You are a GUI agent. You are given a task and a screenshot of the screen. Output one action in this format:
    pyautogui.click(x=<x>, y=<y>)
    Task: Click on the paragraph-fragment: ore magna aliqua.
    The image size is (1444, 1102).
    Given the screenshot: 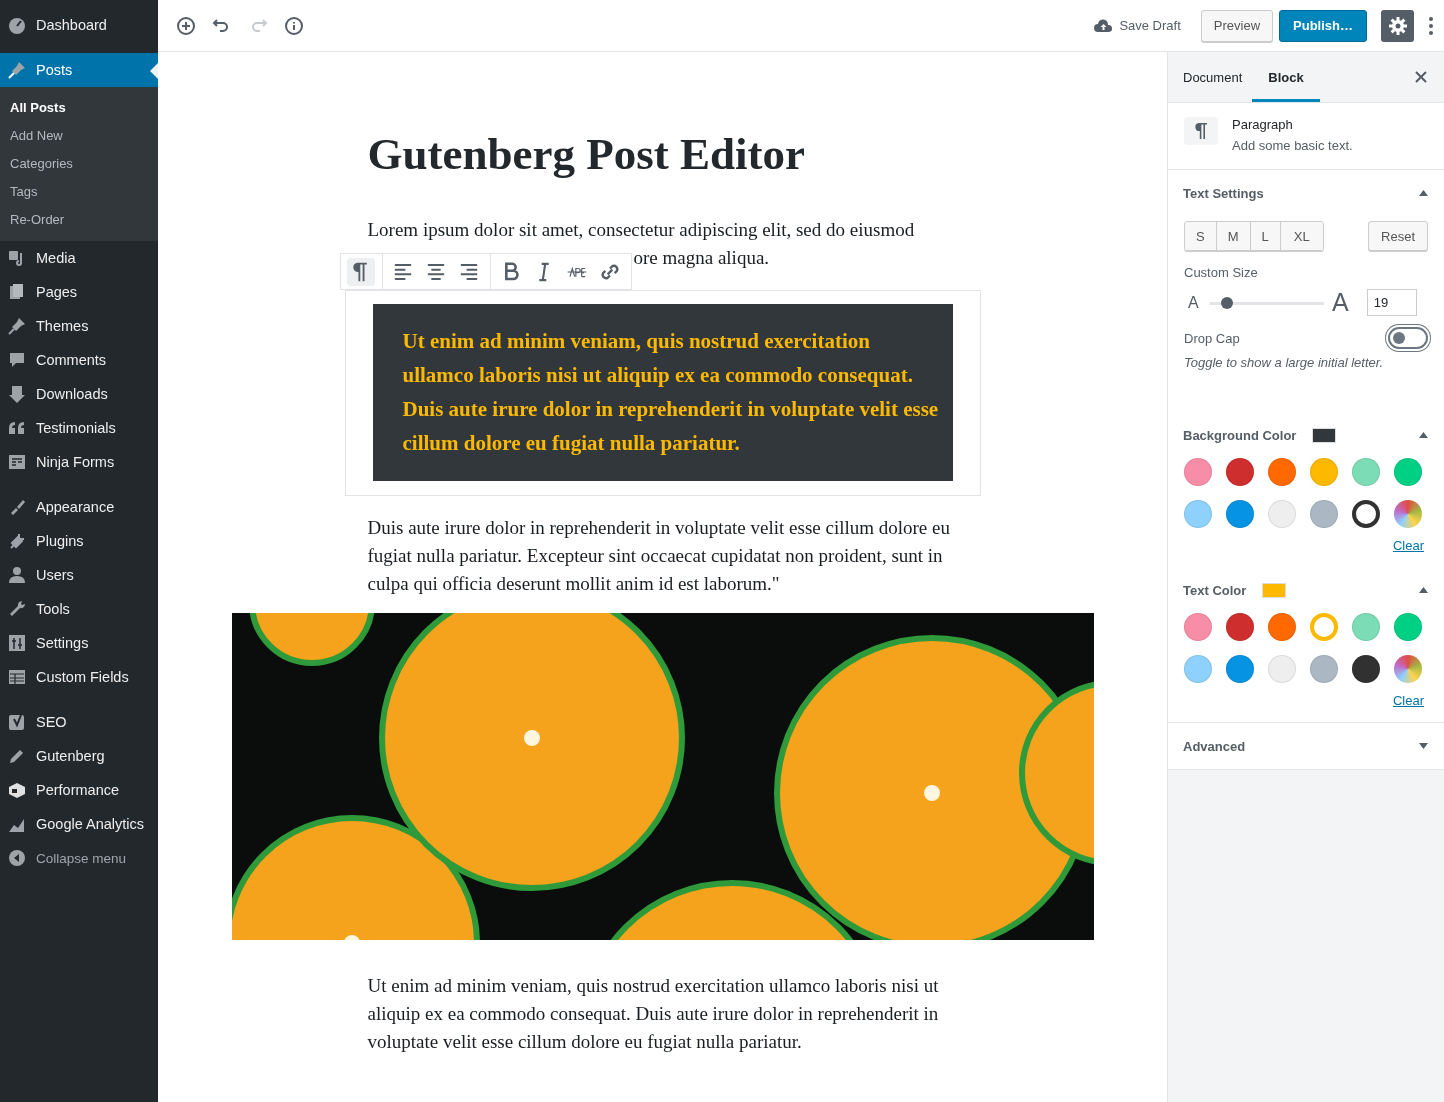 What is the action you would take?
    pyautogui.click(x=701, y=258)
    